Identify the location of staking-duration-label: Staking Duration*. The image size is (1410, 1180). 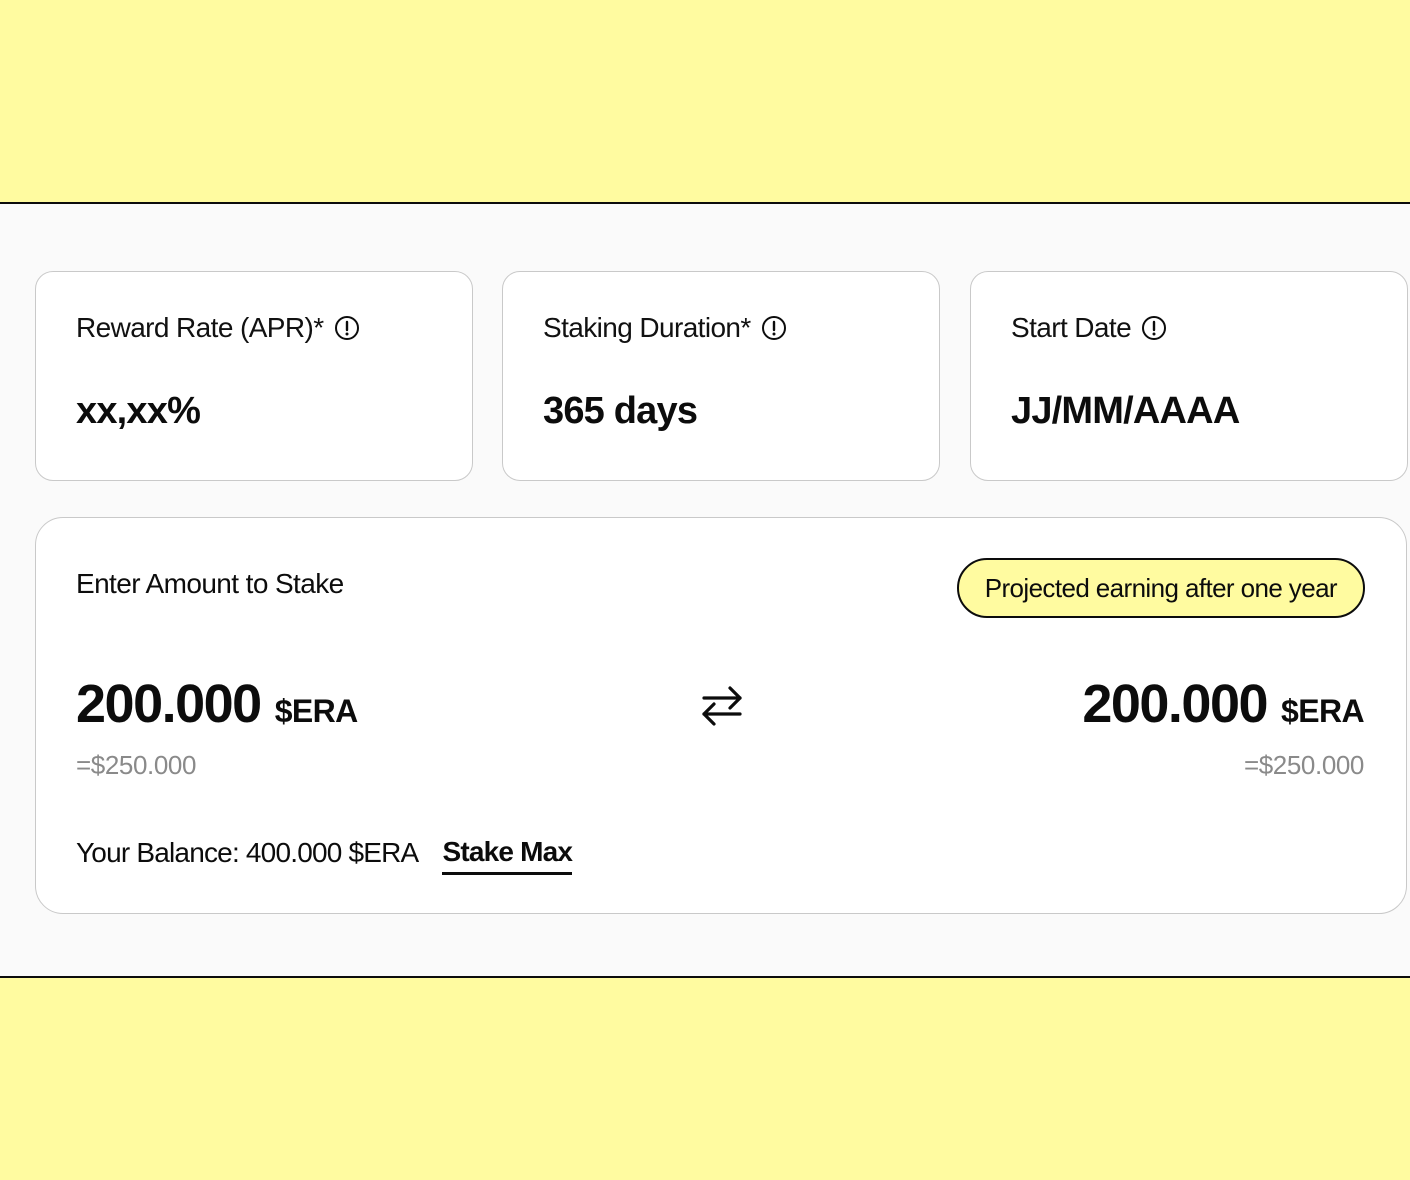
(647, 327).